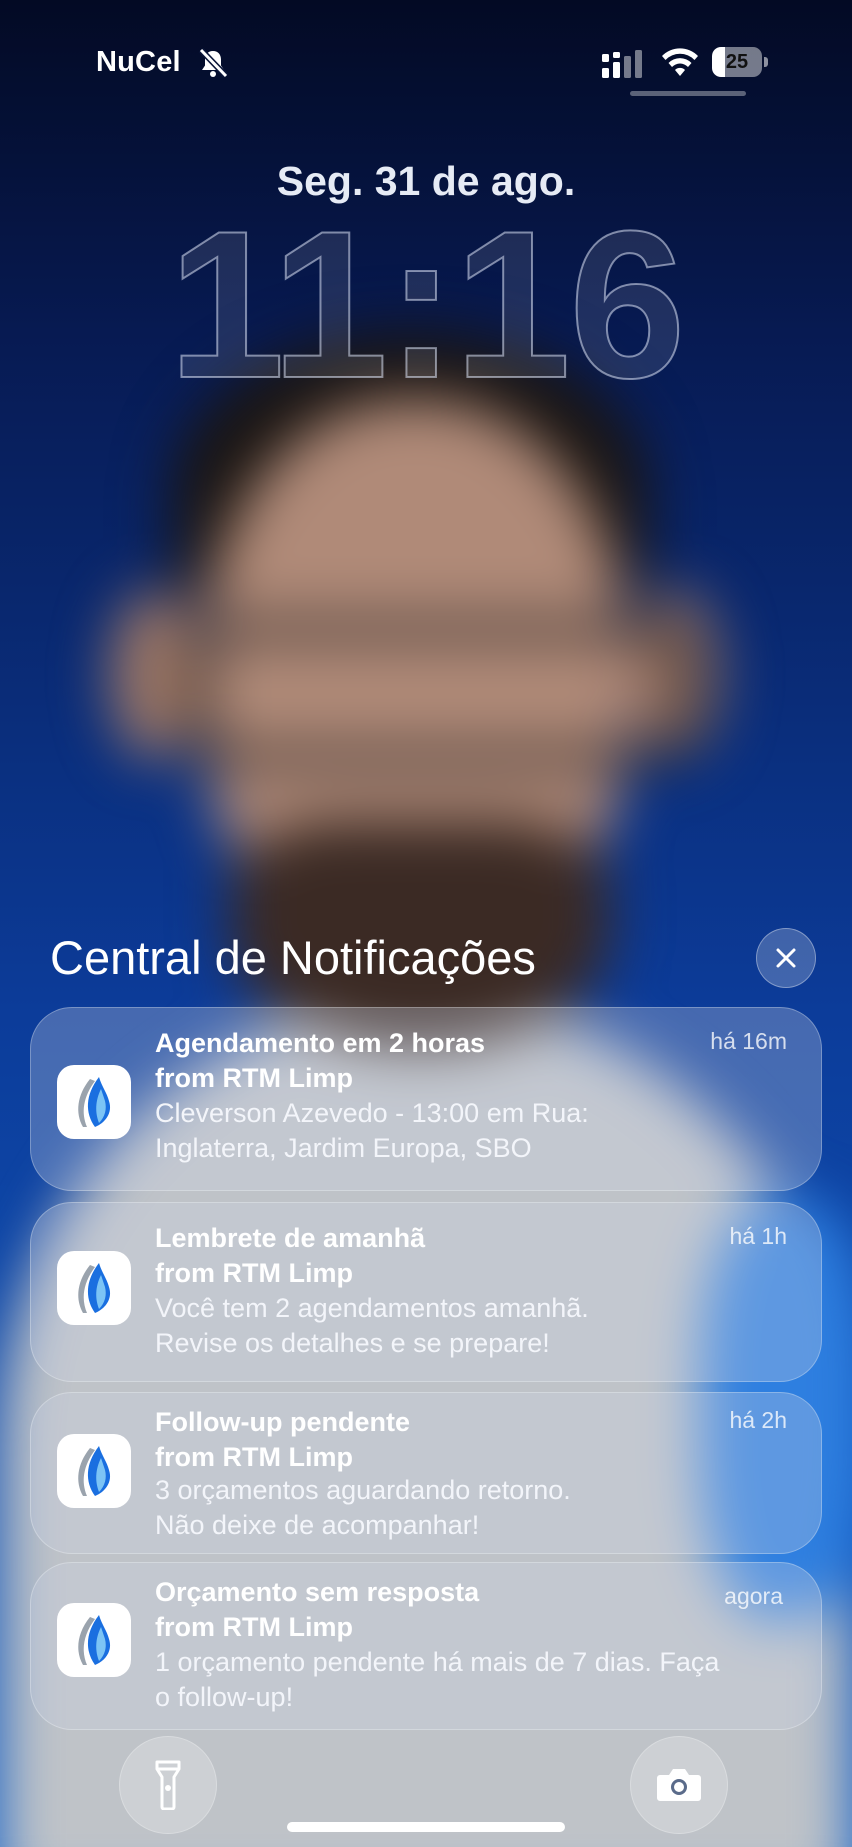 This screenshot has height=1847, width=852. What do you see at coordinates (317, 1525) in the screenshot?
I see `notification-body-line2: Não deixe de acompanhar!` at bounding box center [317, 1525].